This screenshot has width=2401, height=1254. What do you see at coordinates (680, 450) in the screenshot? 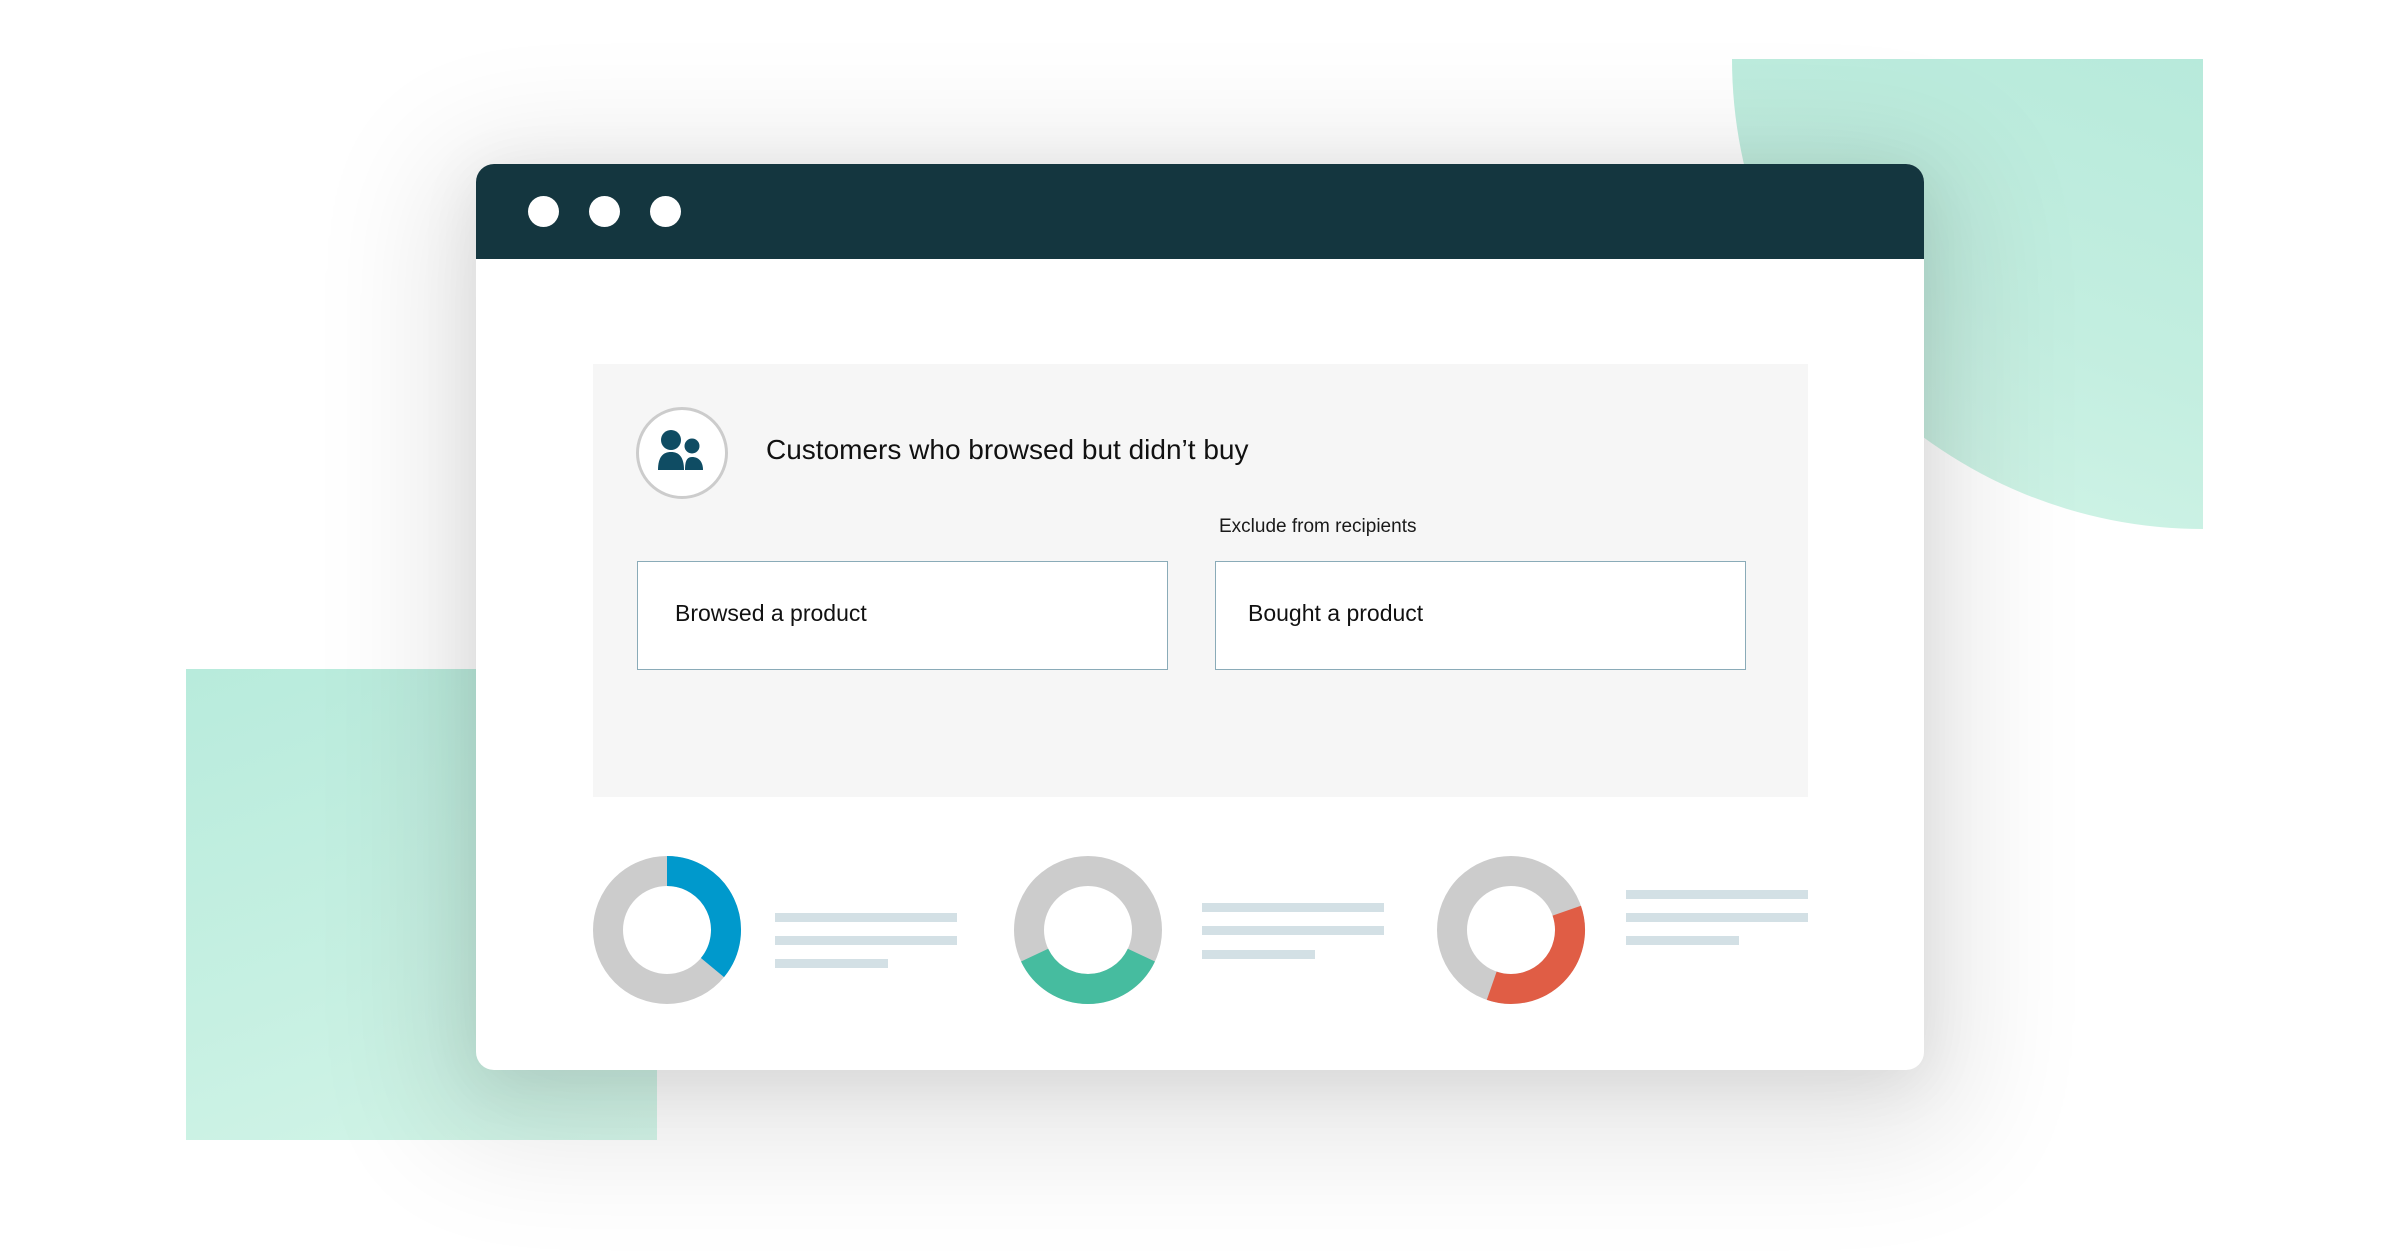
I see `users-icon` at bounding box center [680, 450].